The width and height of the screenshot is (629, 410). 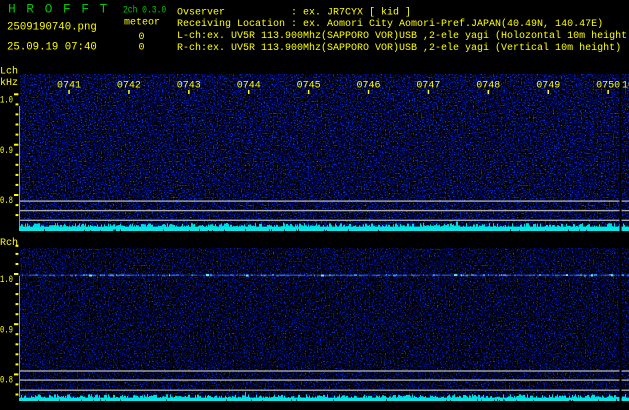 I want to click on svg-text: 0744, so click(x=249, y=86).